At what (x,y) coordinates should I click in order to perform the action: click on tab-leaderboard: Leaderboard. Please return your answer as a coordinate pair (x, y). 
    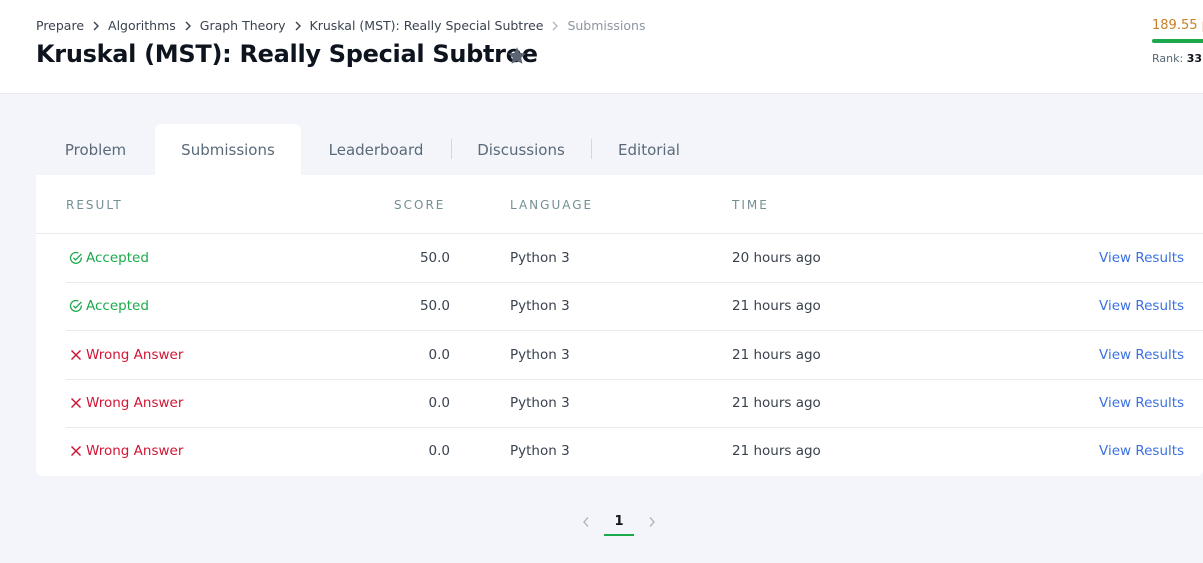
    Looking at the image, I should click on (376, 150).